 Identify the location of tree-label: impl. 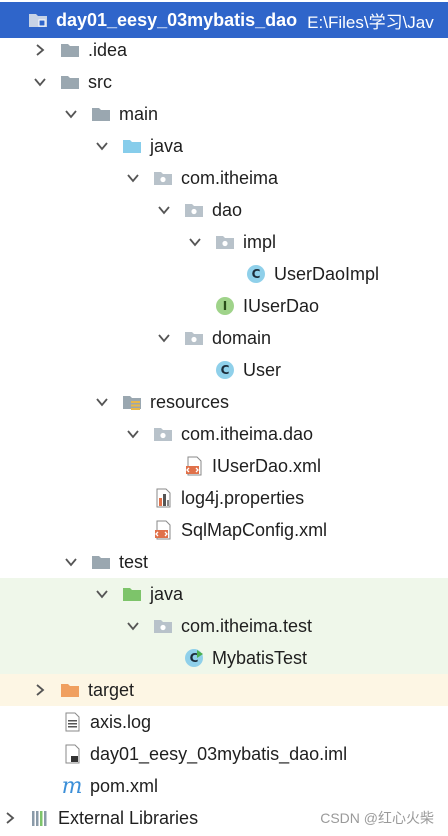
(260, 241).